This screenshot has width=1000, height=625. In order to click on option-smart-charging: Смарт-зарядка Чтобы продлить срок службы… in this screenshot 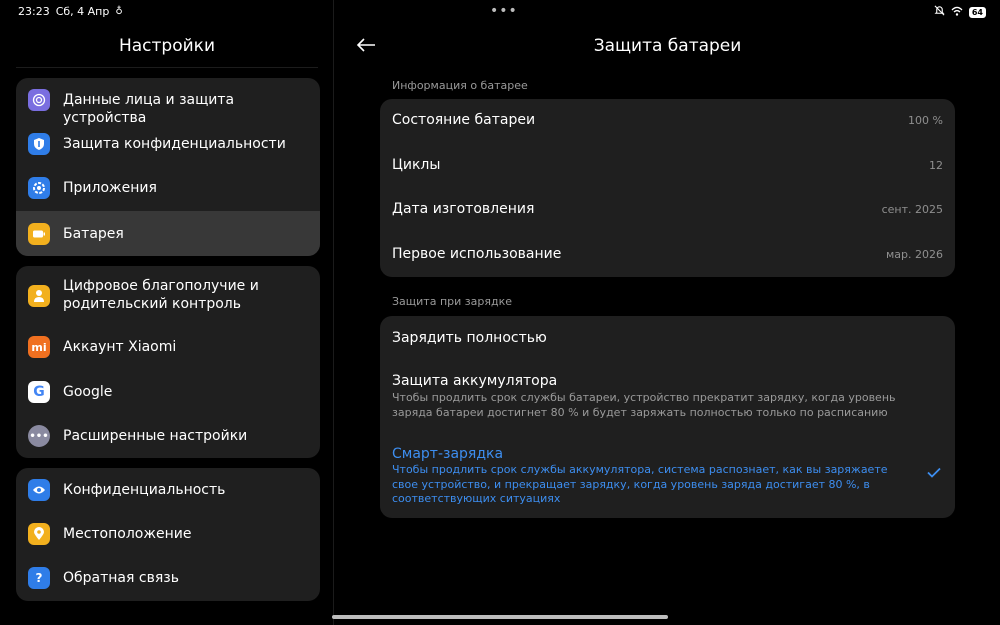, I will do `click(667, 477)`.